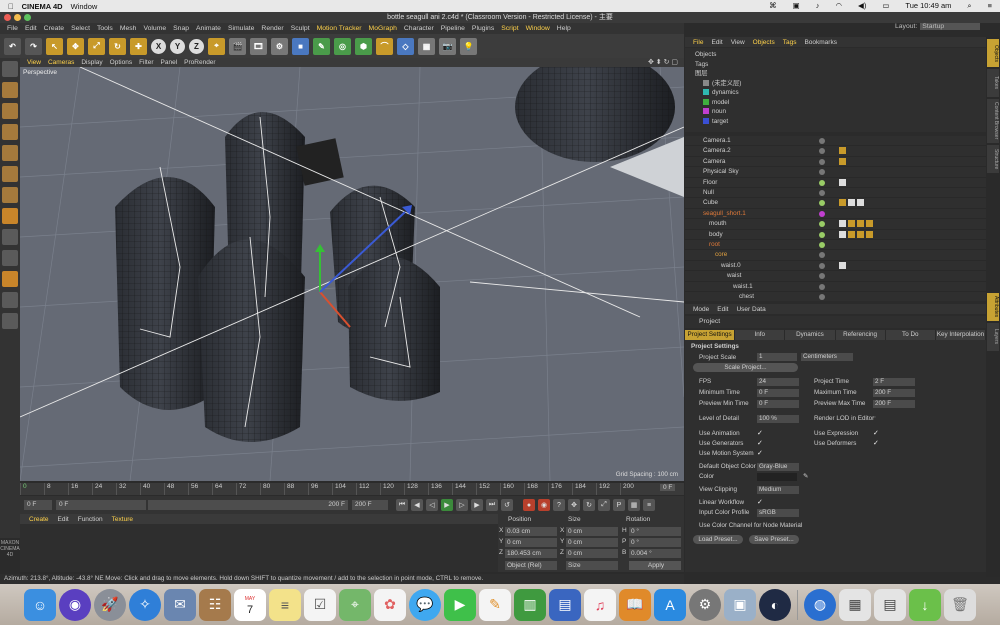  What do you see at coordinates (492, 505) in the screenshot?
I see `go-to-end-icon: ⏭` at bounding box center [492, 505].